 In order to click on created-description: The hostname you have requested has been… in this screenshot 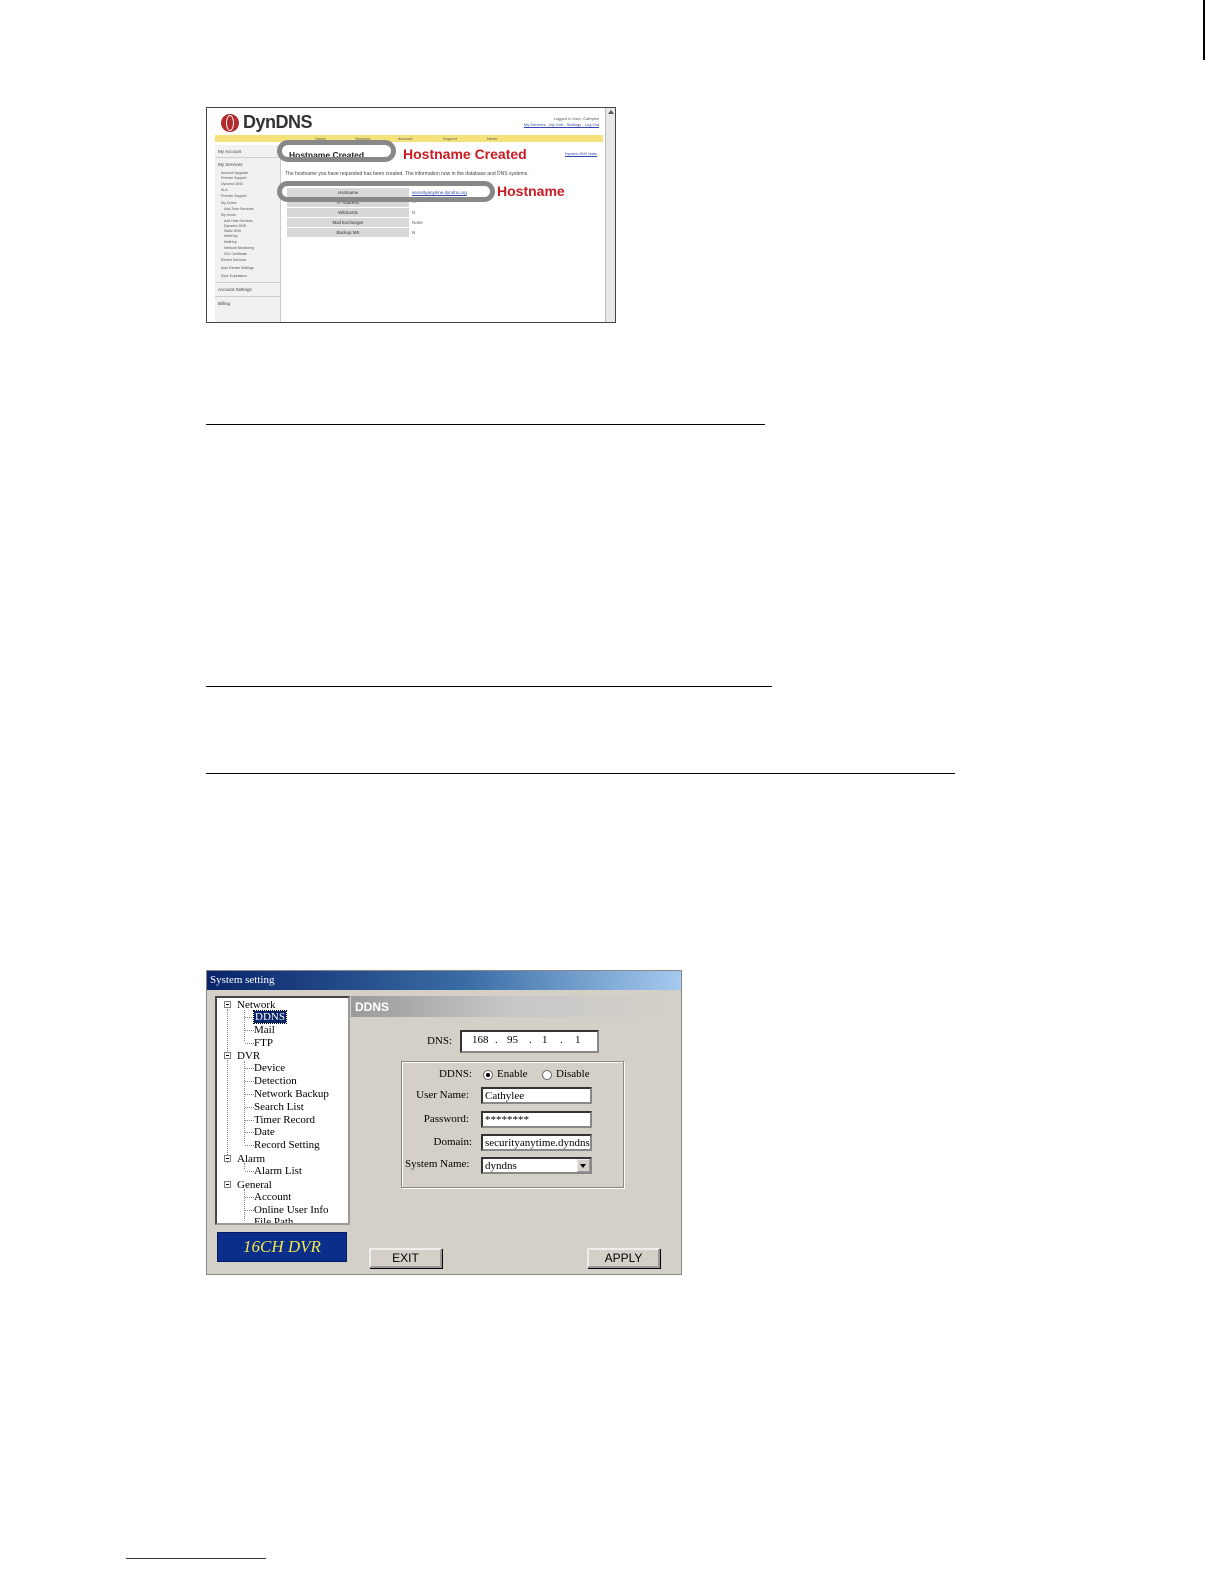, I will do `click(407, 174)`.